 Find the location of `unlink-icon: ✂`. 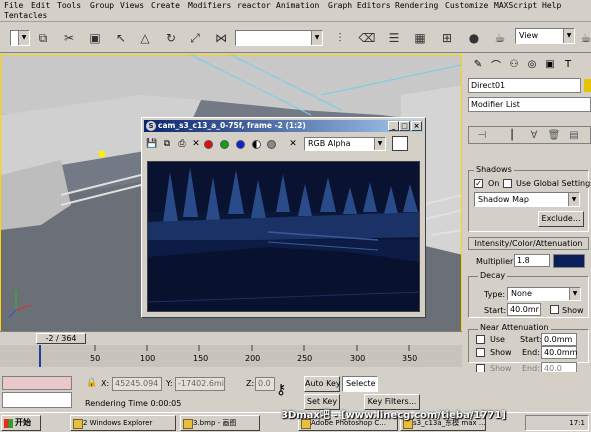

unlink-icon: ✂ is located at coordinates (69, 38).